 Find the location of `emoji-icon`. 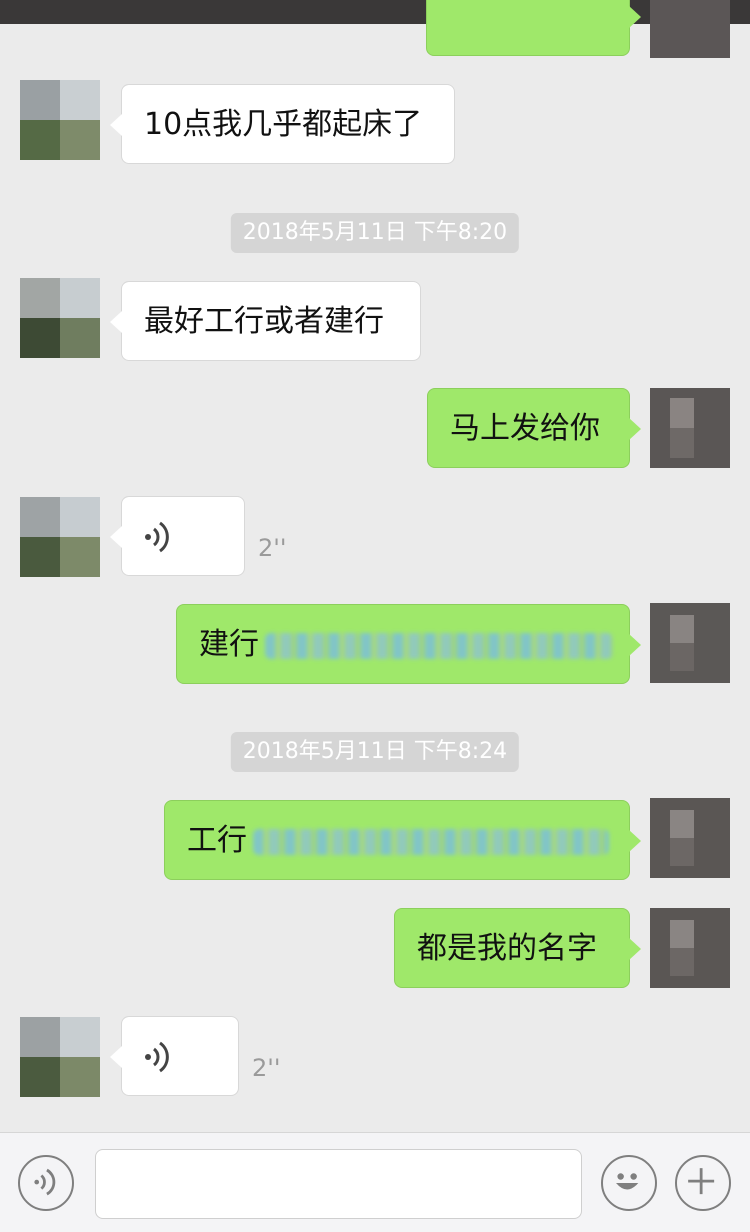

emoji-icon is located at coordinates (627, 1181).